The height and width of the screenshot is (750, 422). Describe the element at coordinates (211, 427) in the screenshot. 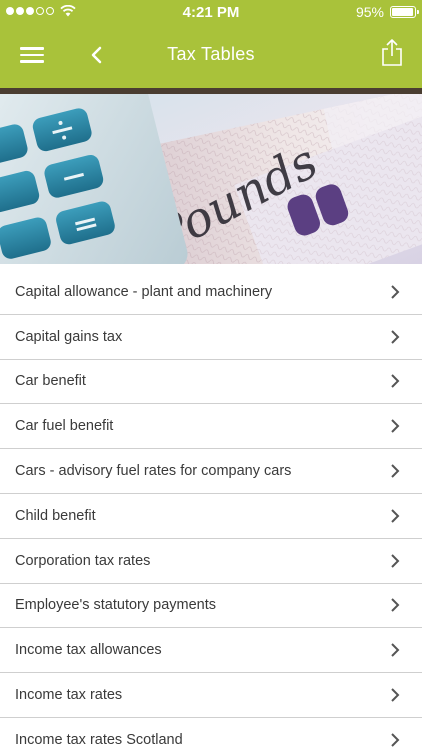

I see `list-item-car-fuel-benefit: Car fuel benefit` at that location.